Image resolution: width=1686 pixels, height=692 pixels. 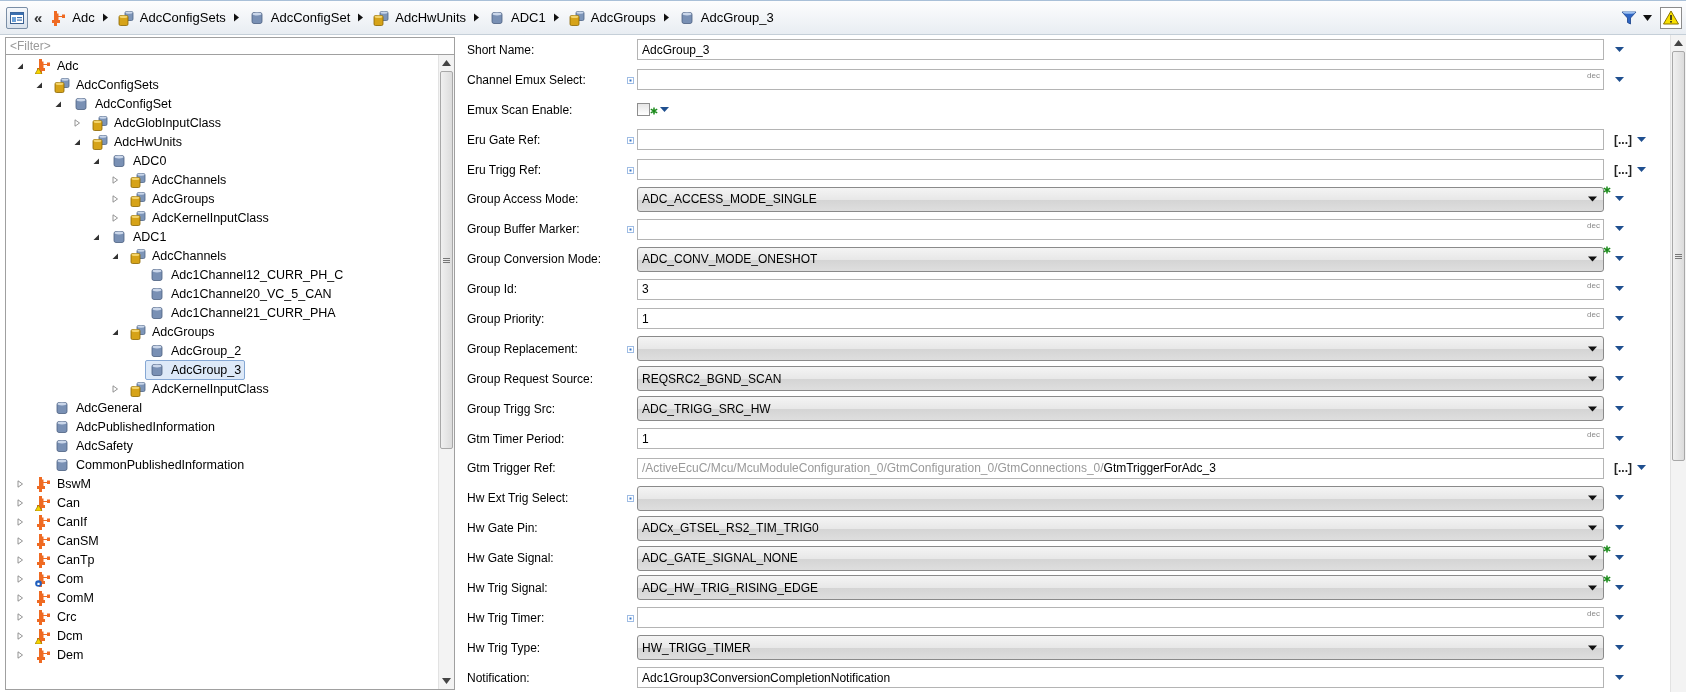 What do you see at coordinates (139, 236) in the screenshot?
I see `tree-item: ADC1` at bounding box center [139, 236].